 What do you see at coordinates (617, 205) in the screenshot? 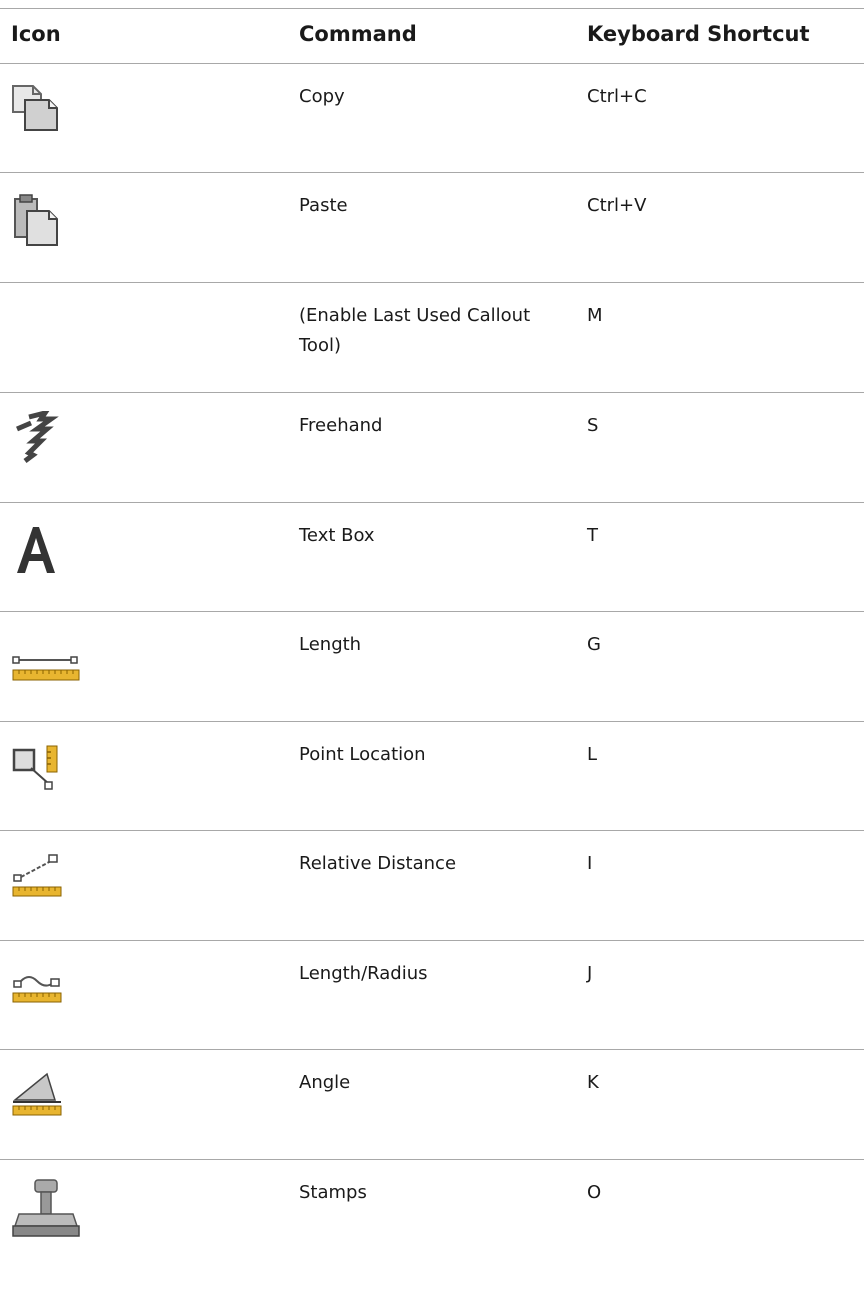
I see `shortcut-label: Ctrl+V` at bounding box center [617, 205].